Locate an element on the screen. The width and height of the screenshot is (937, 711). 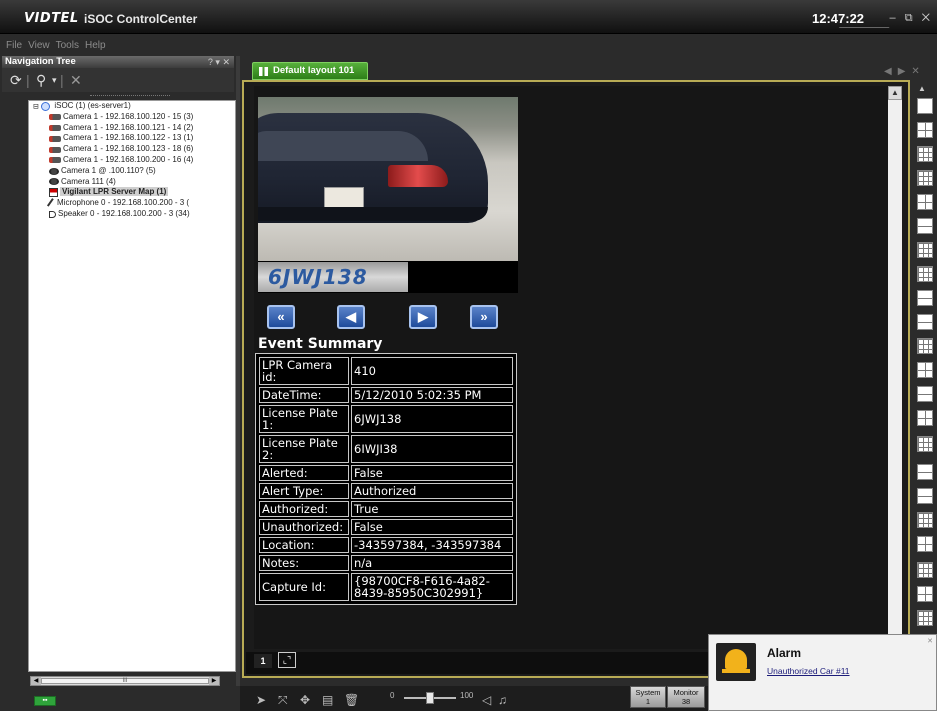
event-value: Authorized is located at coordinates (432, 491).